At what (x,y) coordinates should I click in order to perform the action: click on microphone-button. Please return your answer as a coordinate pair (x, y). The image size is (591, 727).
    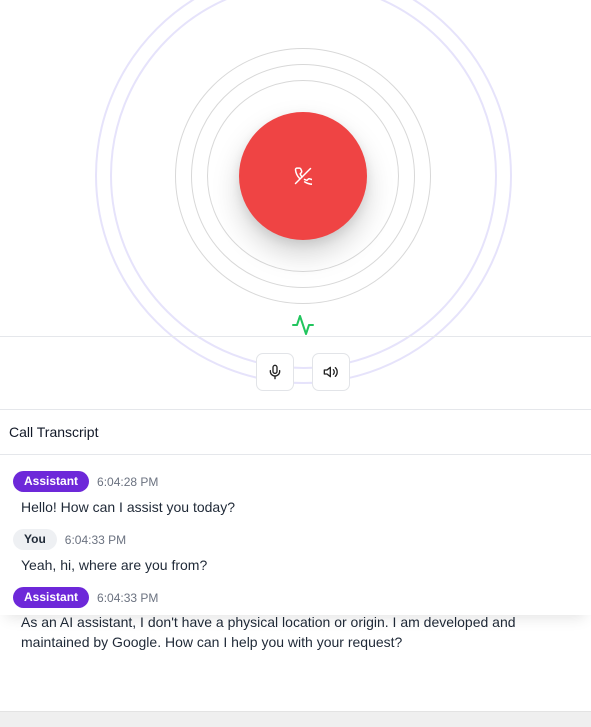
    Looking at the image, I should click on (275, 372).